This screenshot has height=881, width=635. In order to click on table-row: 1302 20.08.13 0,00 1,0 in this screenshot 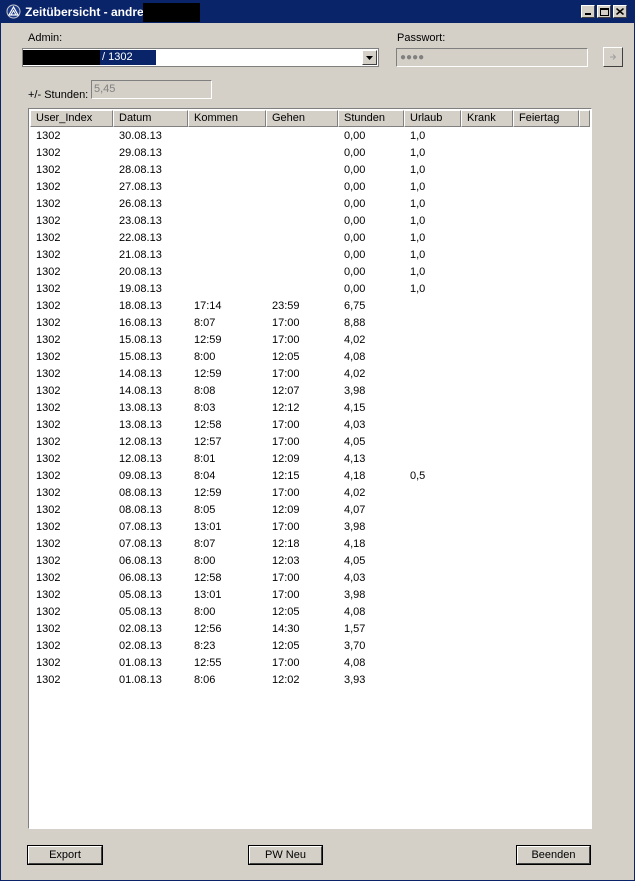, I will do `click(310, 273)`.